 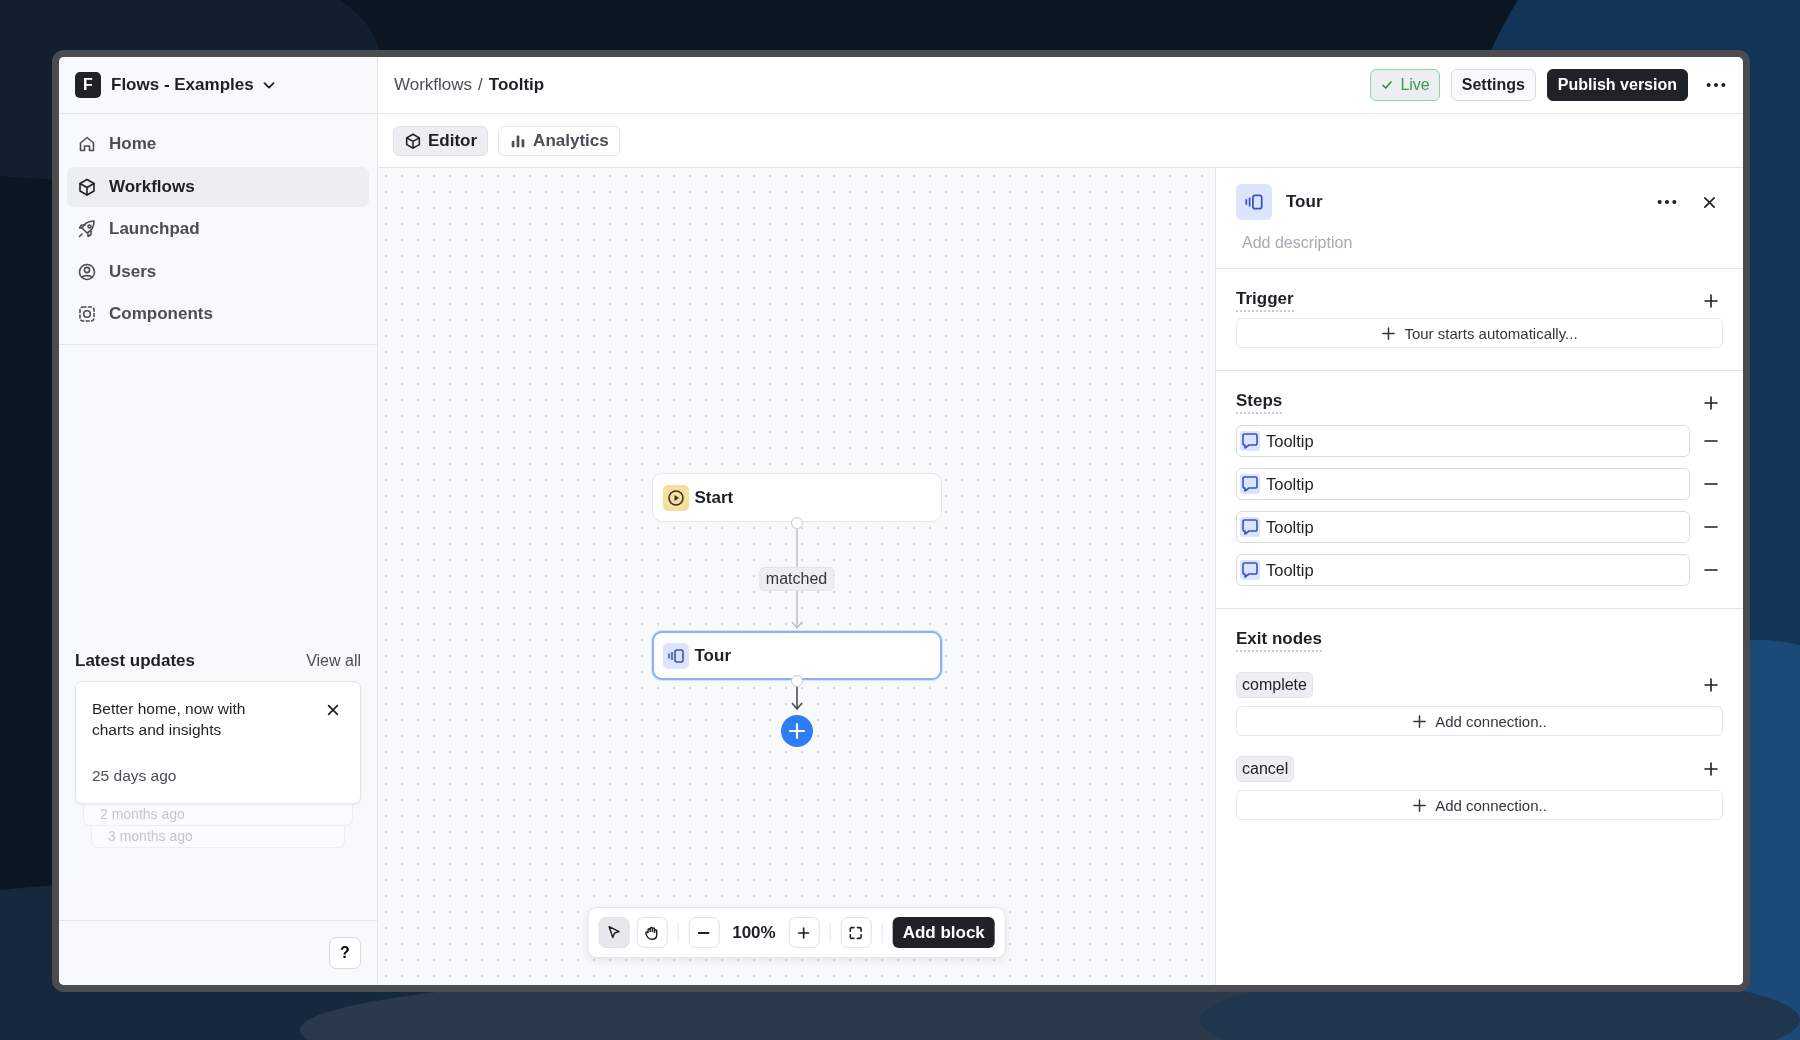 What do you see at coordinates (87, 229) in the screenshot?
I see `launchpad-icon` at bounding box center [87, 229].